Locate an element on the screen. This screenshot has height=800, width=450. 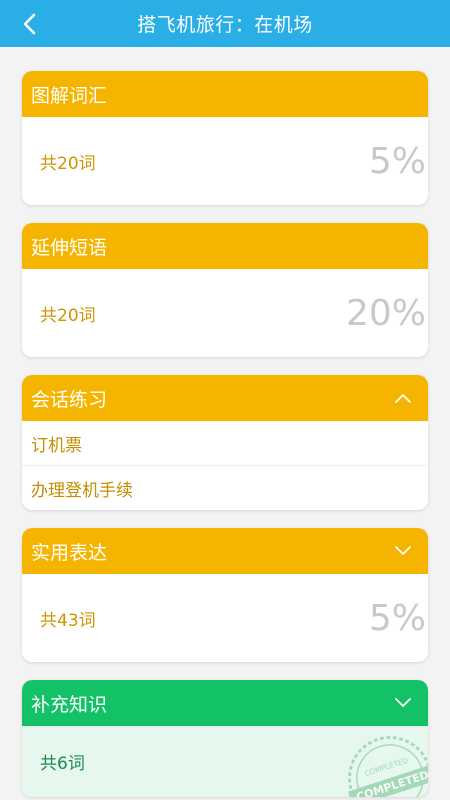
chevron-left-icon is located at coordinates (29, 24).